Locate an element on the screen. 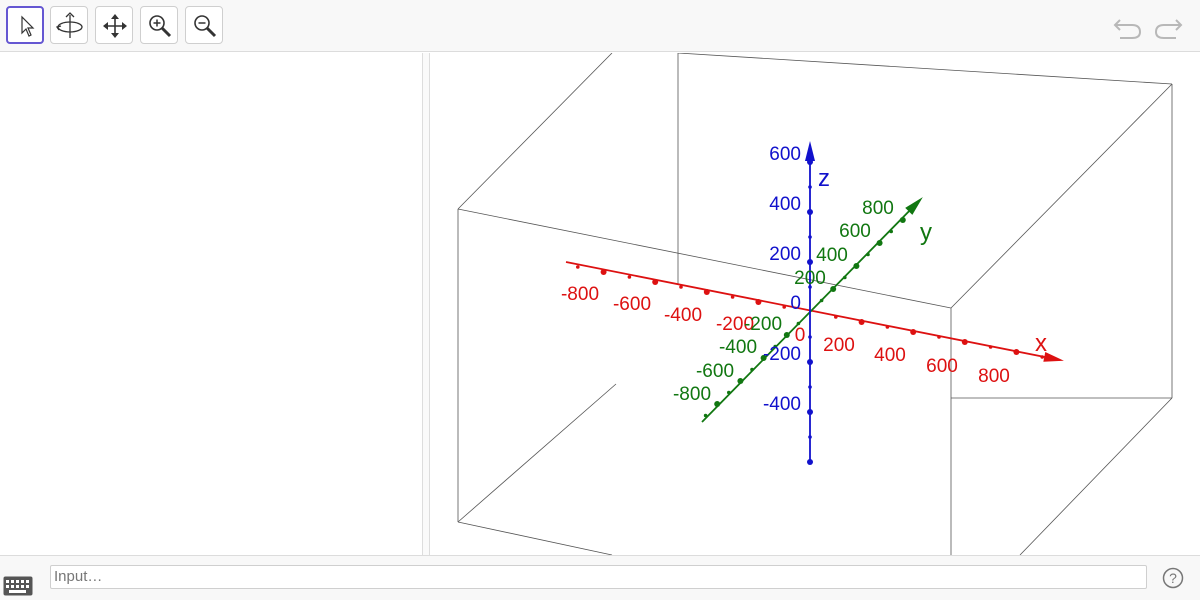  zoom-in-button is located at coordinates (159, 25).